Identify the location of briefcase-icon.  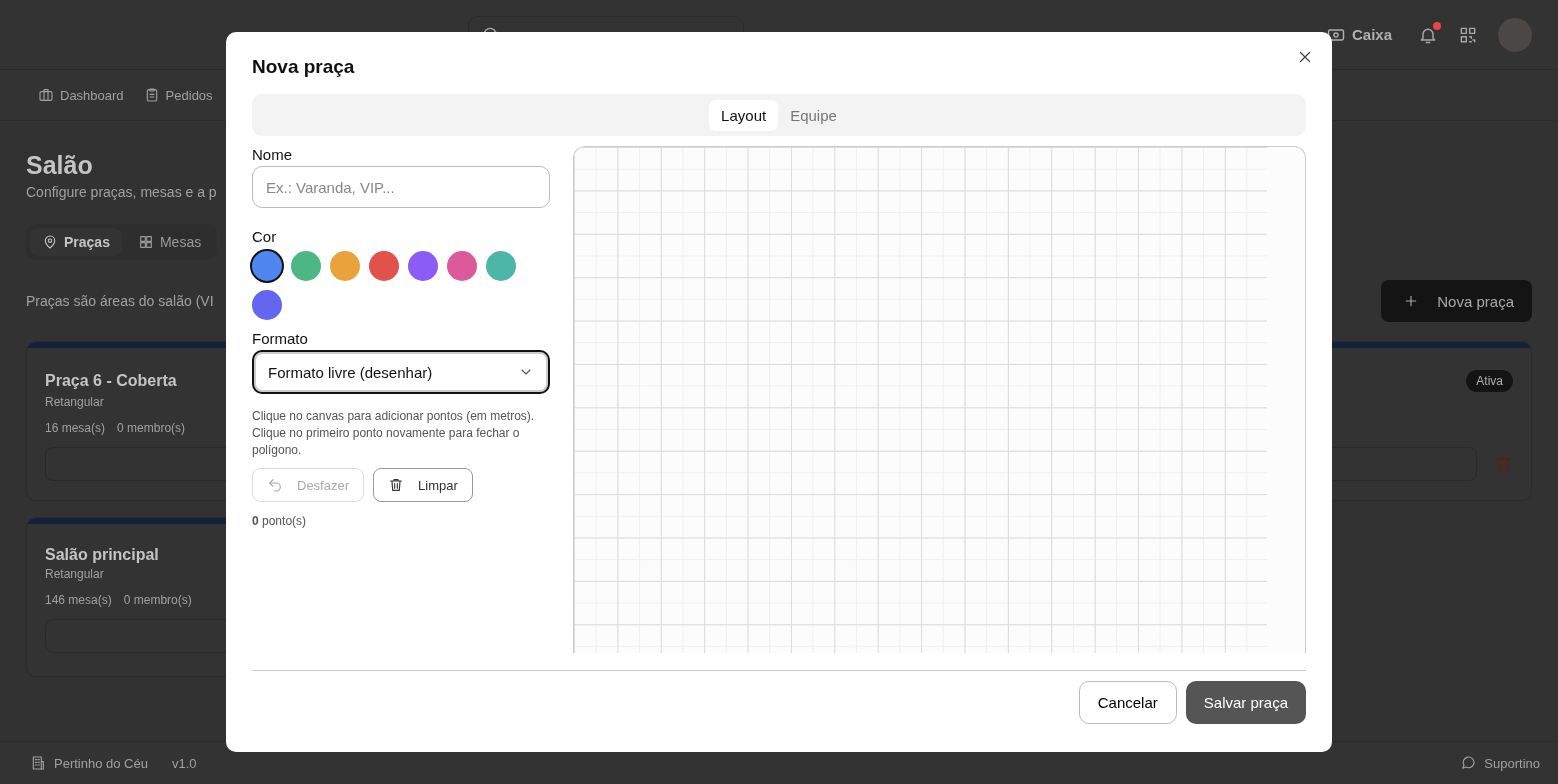
(46, 95).